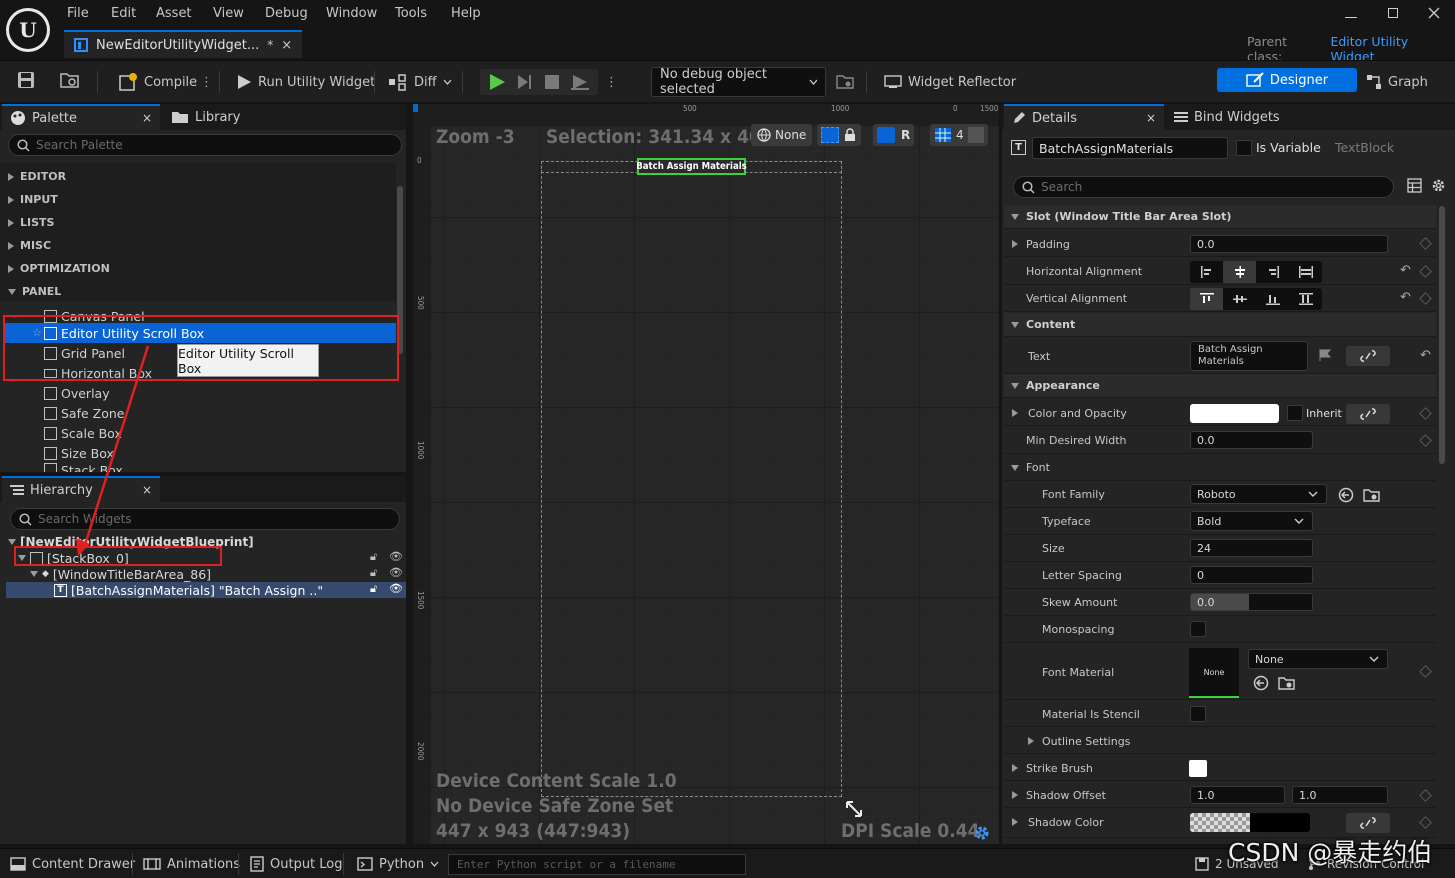 The image size is (1455, 878). I want to click on font-material-thumbnail: None, so click(1214, 673).